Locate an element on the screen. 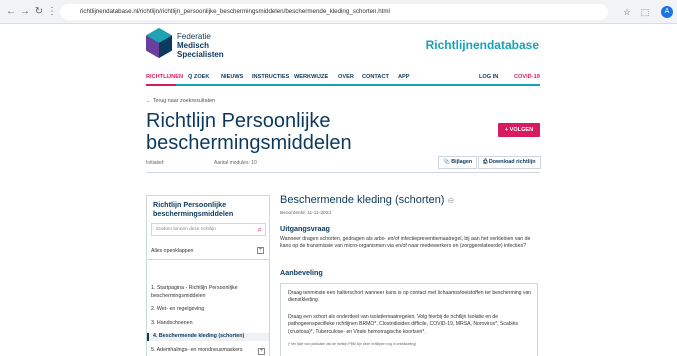 This screenshot has width=677, height=356. bijlagen-button: 📎 Bijlagen is located at coordinates (458, 162).